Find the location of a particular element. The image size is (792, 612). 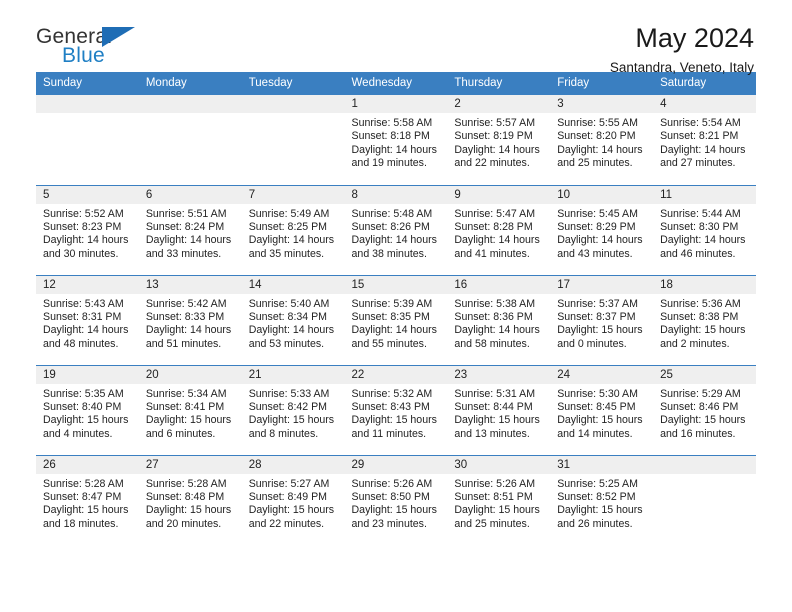

daylight-text: Daylight: 14 hours and 35 minutes. is located at coordinates (291, 247).